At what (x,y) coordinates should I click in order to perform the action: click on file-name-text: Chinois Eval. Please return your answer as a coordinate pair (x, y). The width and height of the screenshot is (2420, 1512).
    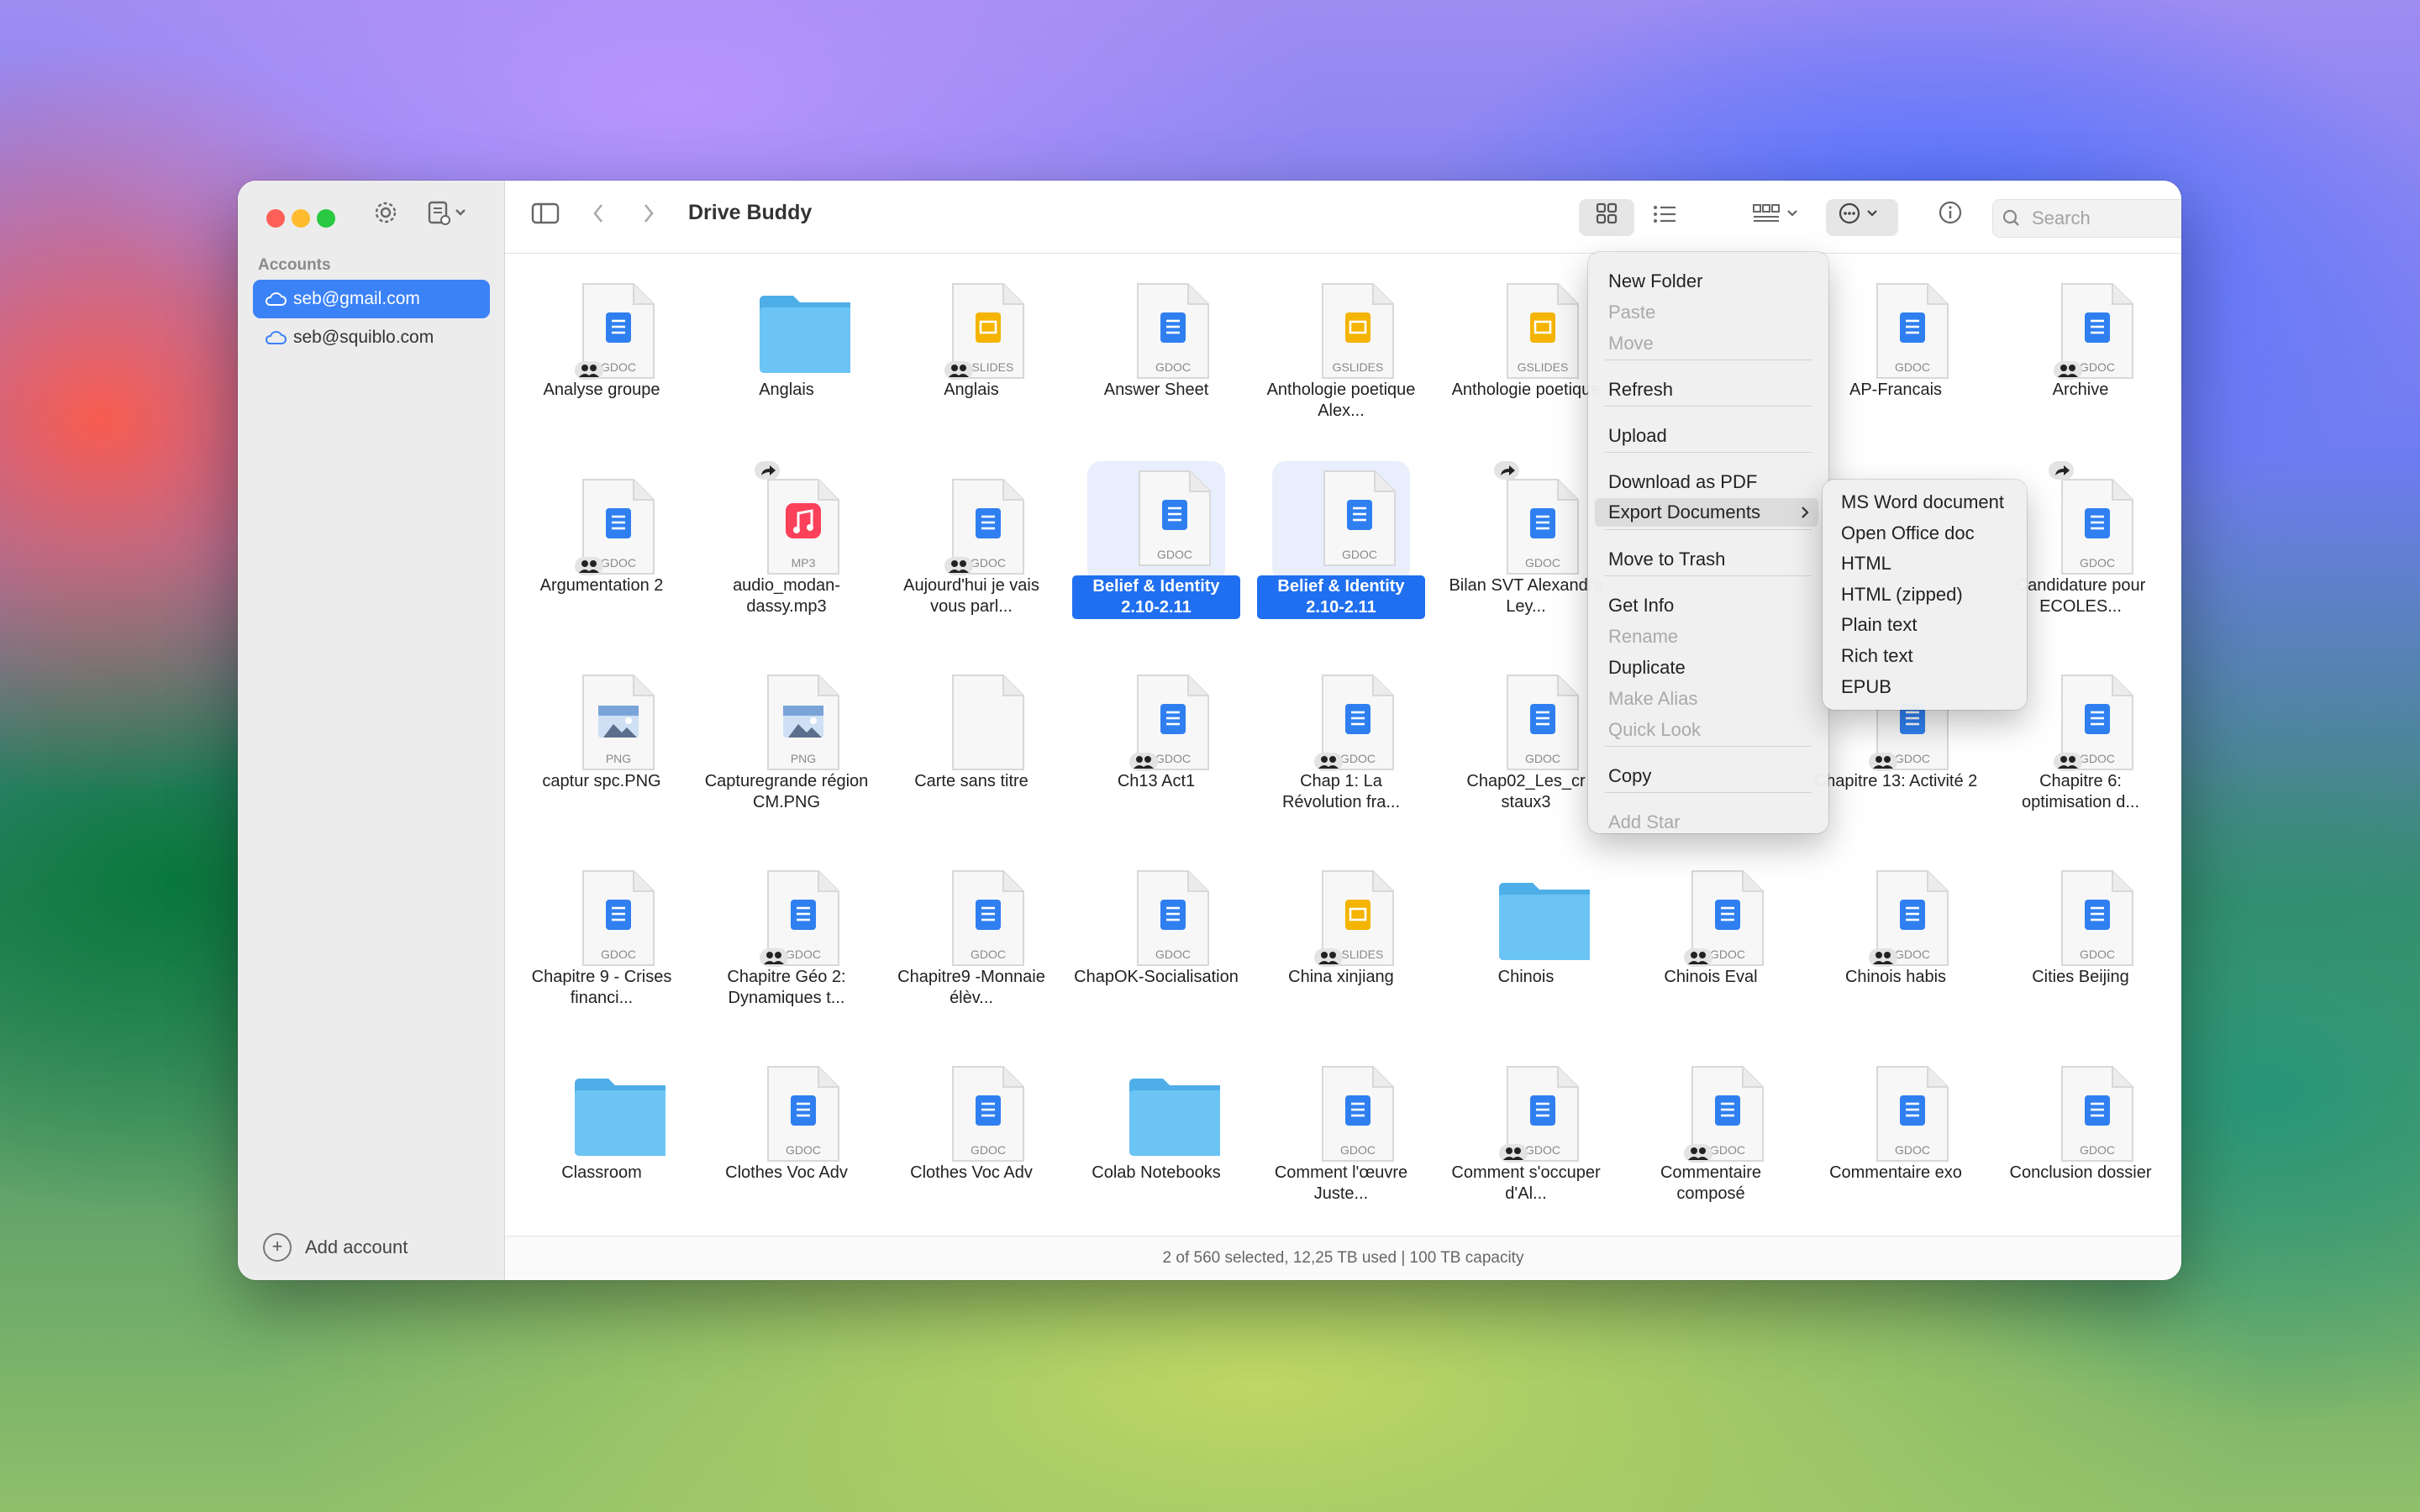
    Looking at the image, I should click on (1711, 977).